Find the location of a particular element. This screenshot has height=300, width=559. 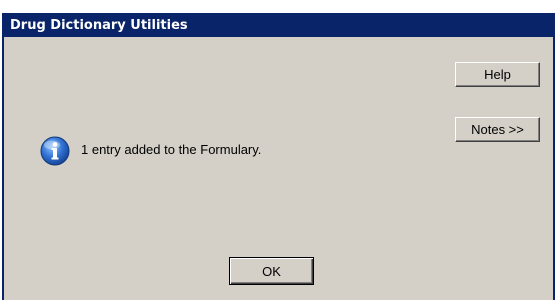

notes-button-label: Notes >> is located at coordinates (497, 129).